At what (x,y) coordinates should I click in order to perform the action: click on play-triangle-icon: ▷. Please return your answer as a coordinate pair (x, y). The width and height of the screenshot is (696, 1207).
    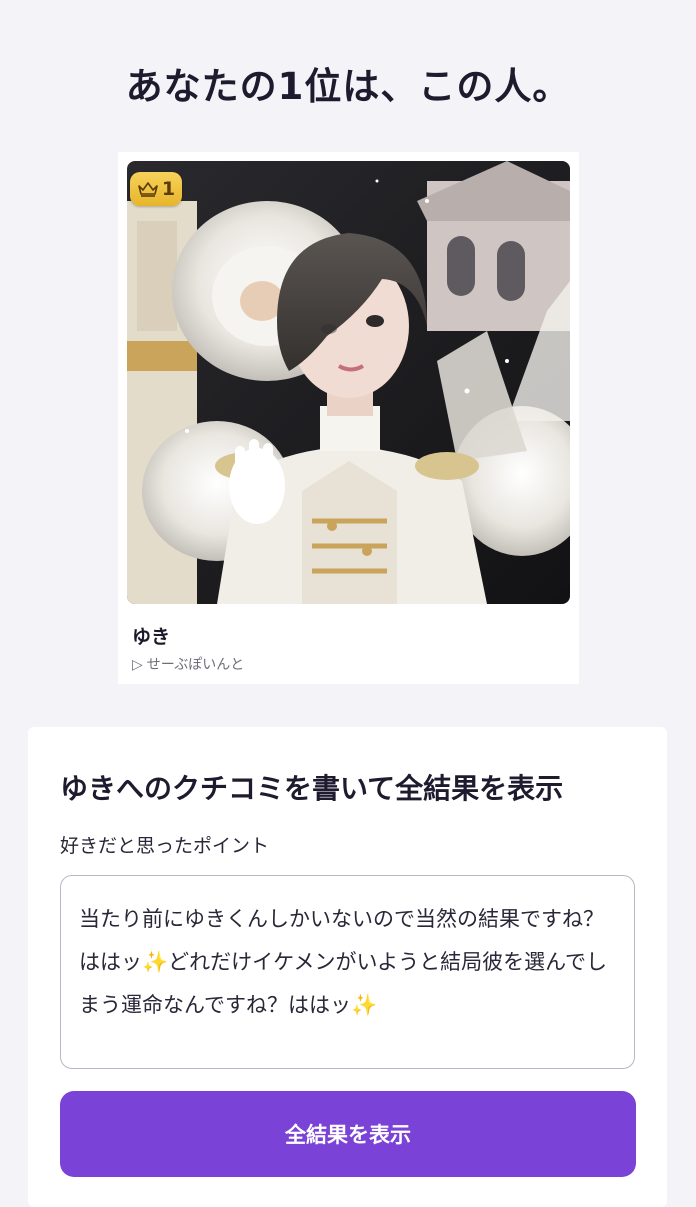
    Looking at the image, I should click on (137, 665).